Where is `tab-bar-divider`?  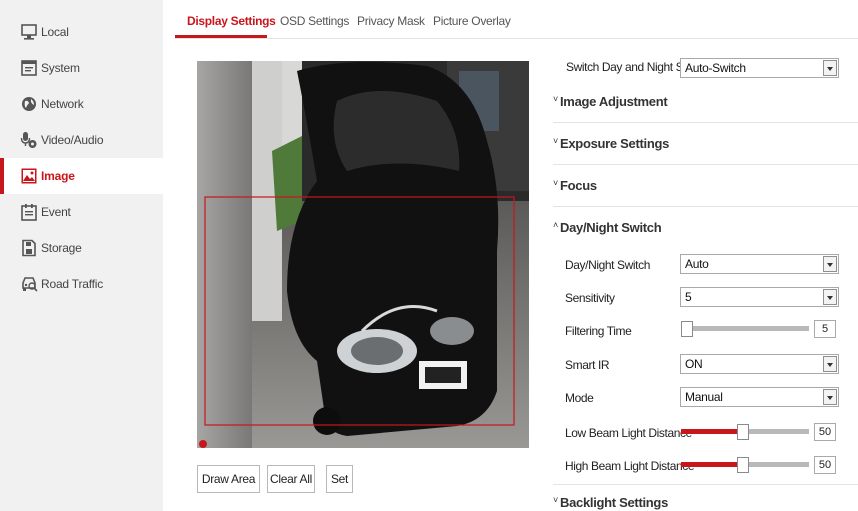 tab-bar-divider is located at coordinates (516, 38).